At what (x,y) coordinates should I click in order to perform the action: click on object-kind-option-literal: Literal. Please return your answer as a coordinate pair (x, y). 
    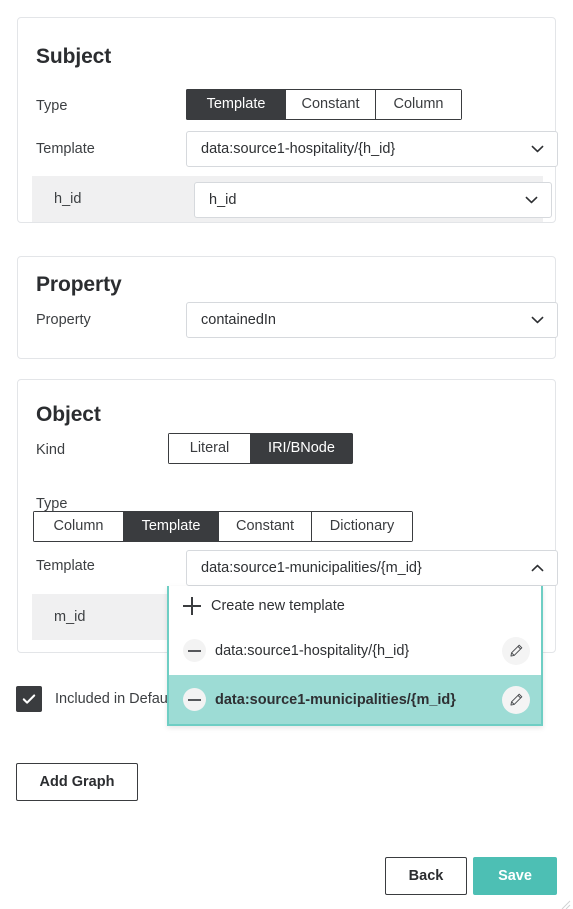
    Looking at the image, I should click on (209, 448).